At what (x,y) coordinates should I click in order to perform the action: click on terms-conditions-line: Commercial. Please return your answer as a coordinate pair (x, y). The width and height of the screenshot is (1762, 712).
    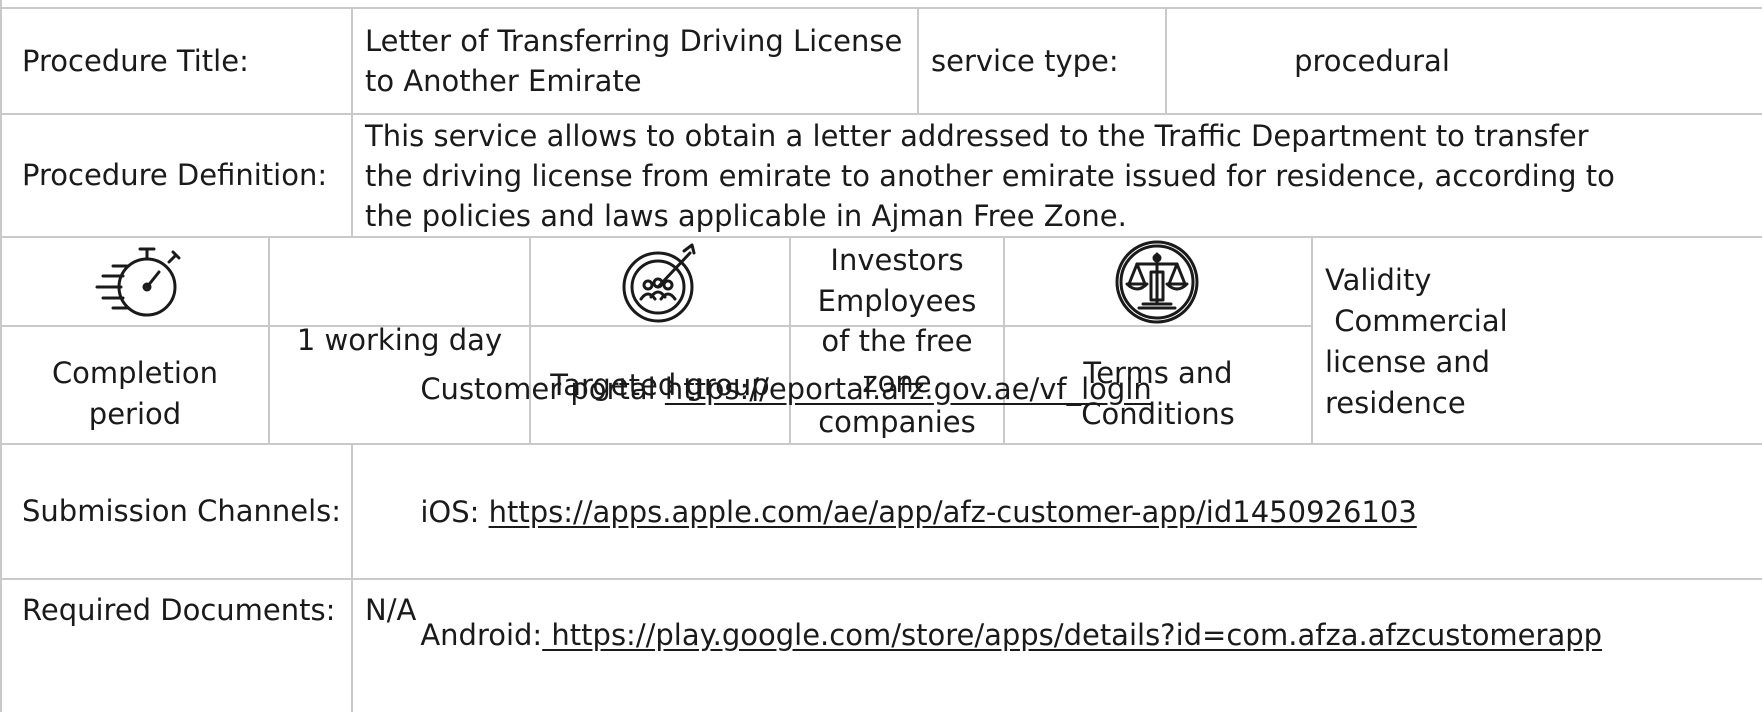
    Looking at the image, I should click on (1416, 321).